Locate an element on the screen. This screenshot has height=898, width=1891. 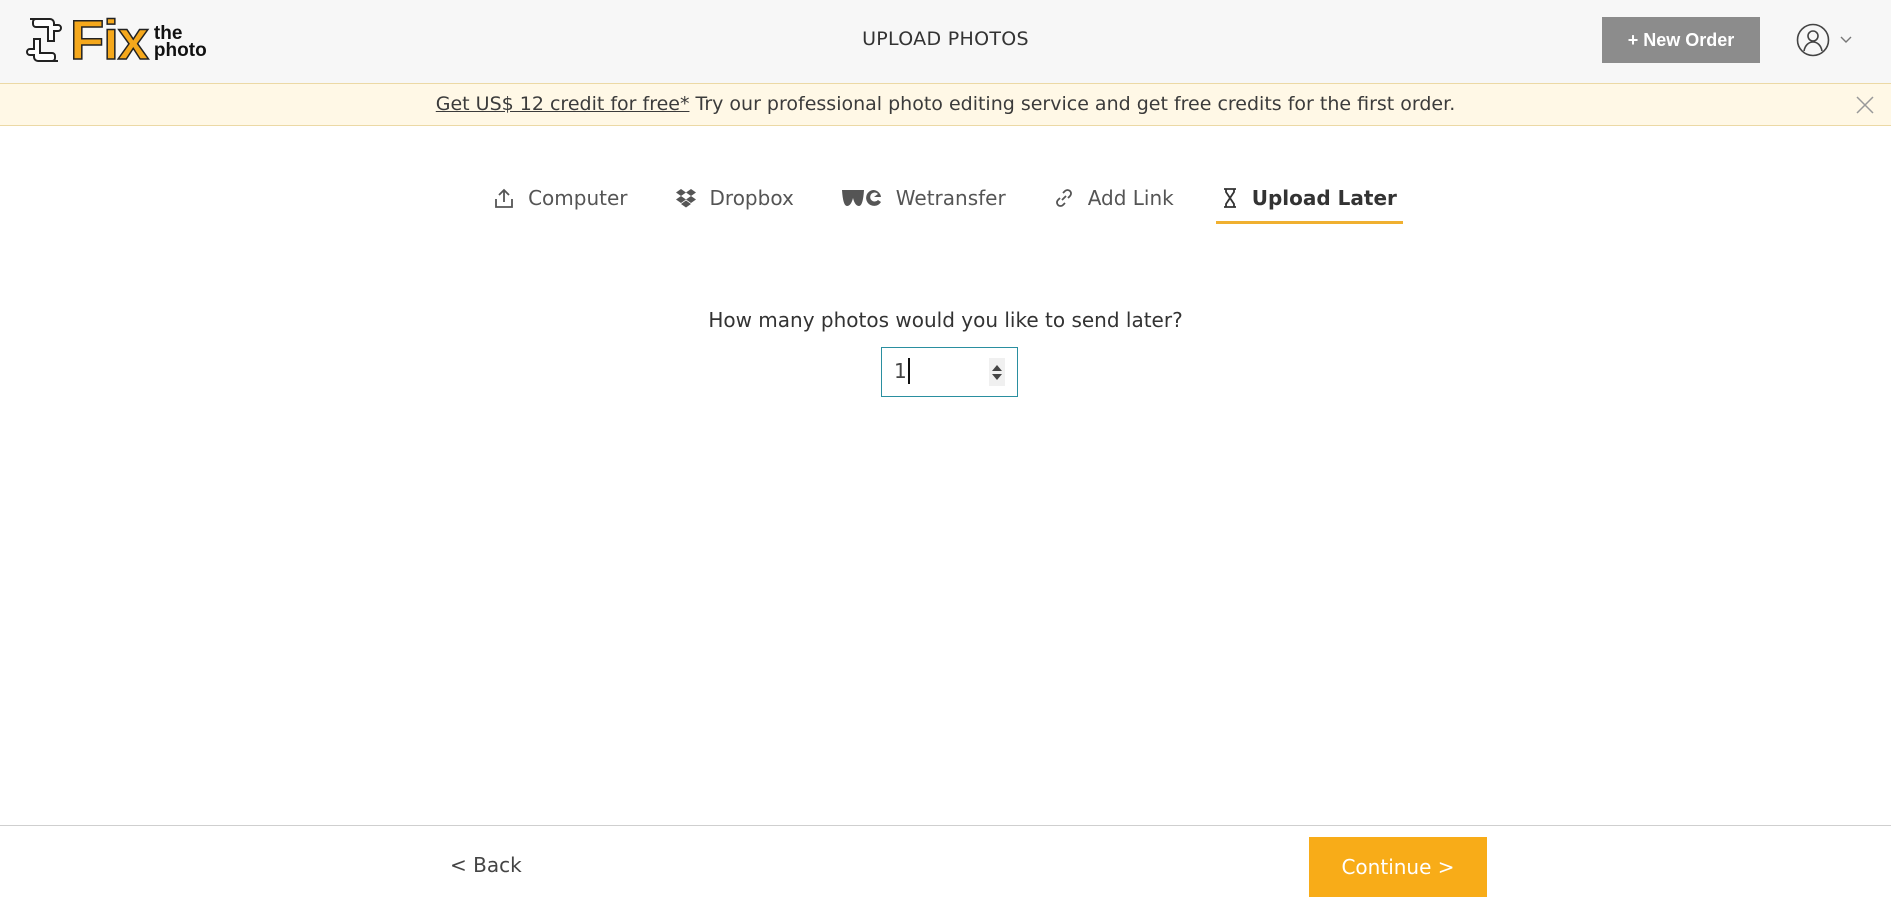
continue-button: Continue > is located at coordinates (1398, 867).